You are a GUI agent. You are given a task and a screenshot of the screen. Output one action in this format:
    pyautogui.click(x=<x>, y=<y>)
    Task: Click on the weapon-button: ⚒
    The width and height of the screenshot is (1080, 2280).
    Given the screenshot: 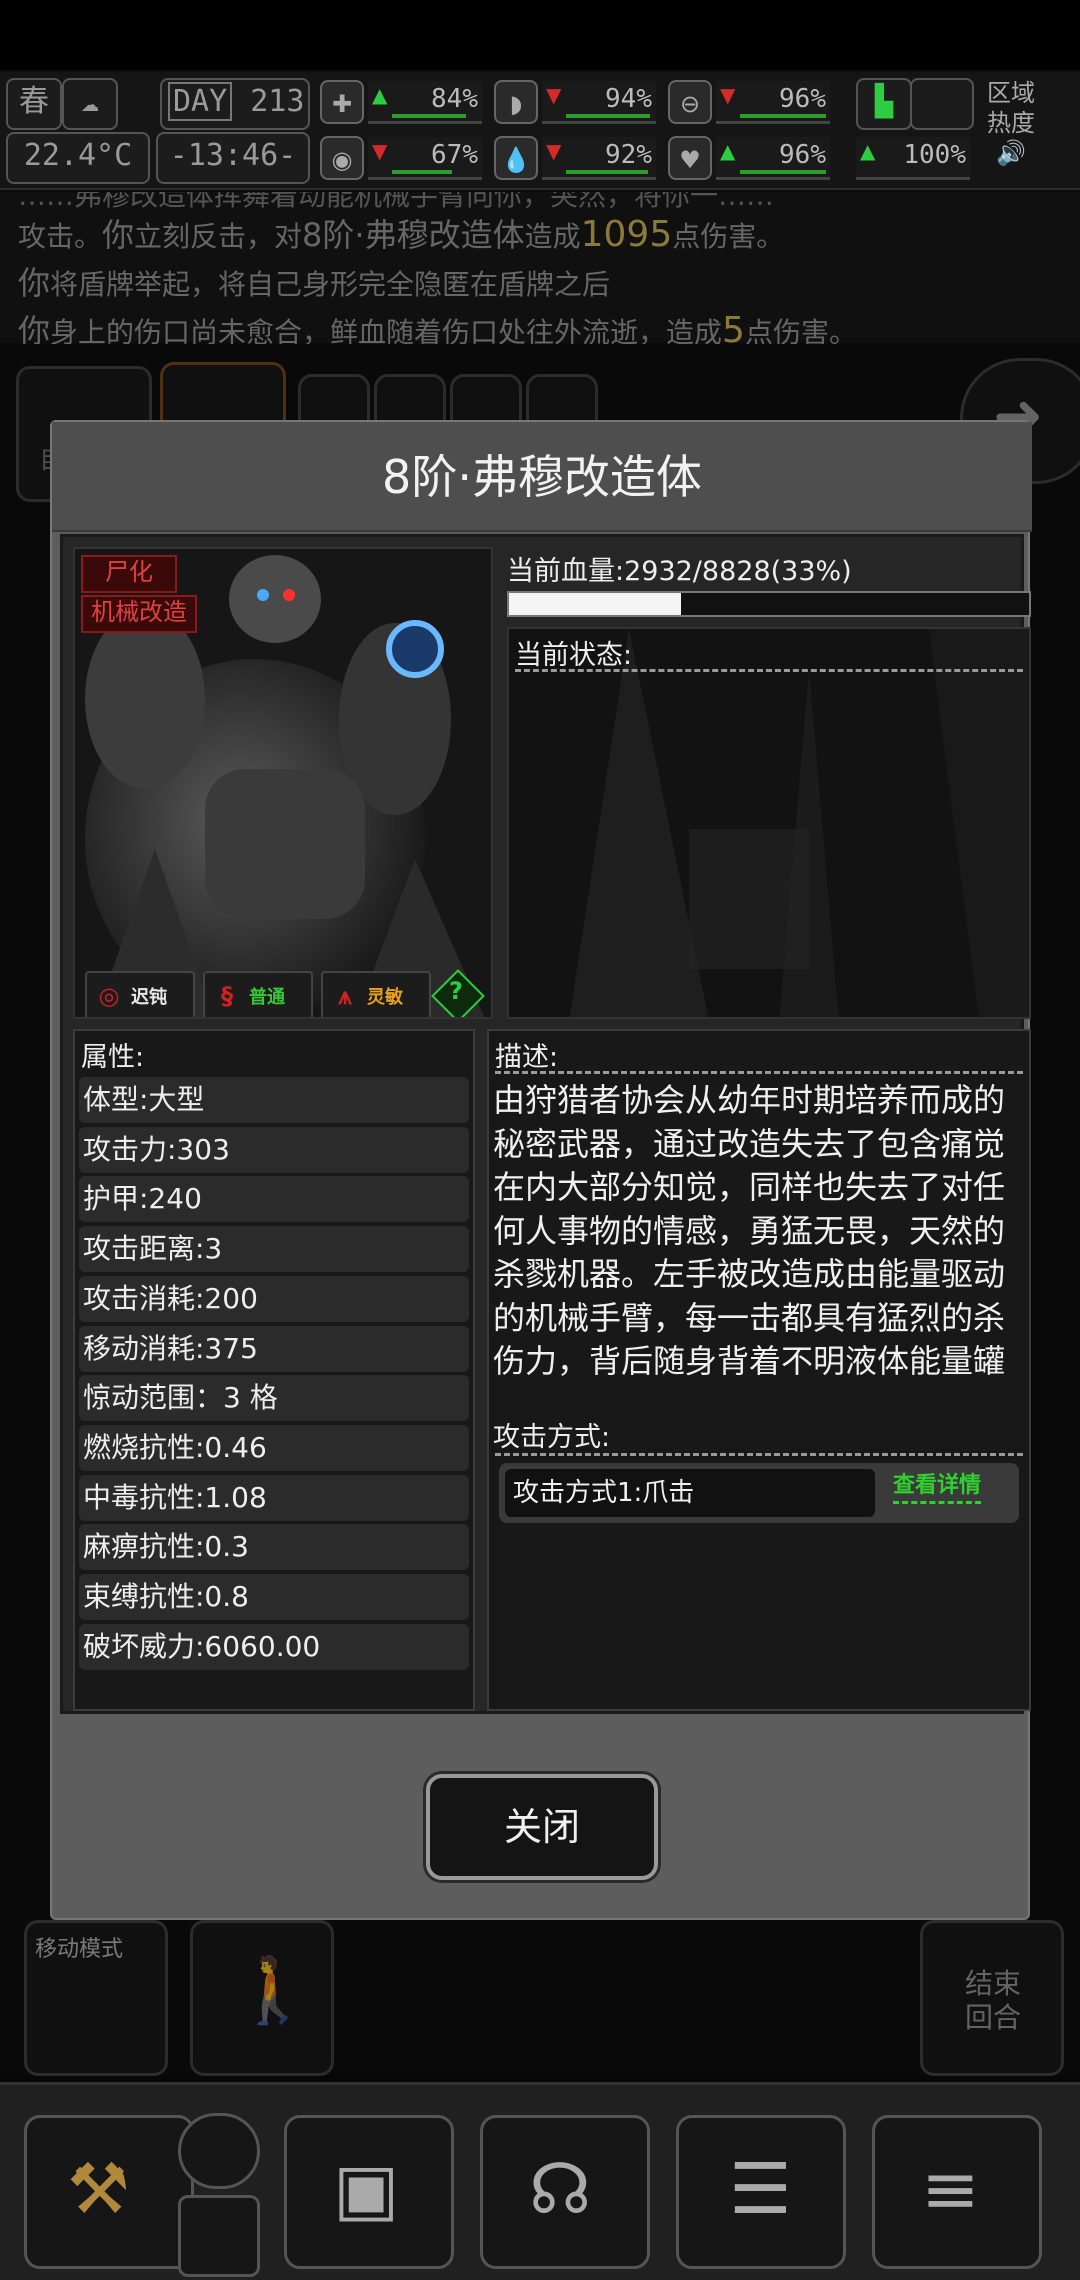 What is the action you would take?
    pyautogui.click(x=109, y=2192)
    